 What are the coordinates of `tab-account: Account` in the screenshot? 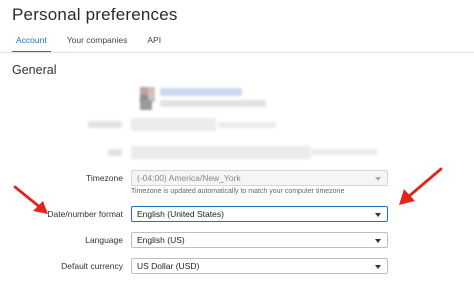 It's located at (31, 43).